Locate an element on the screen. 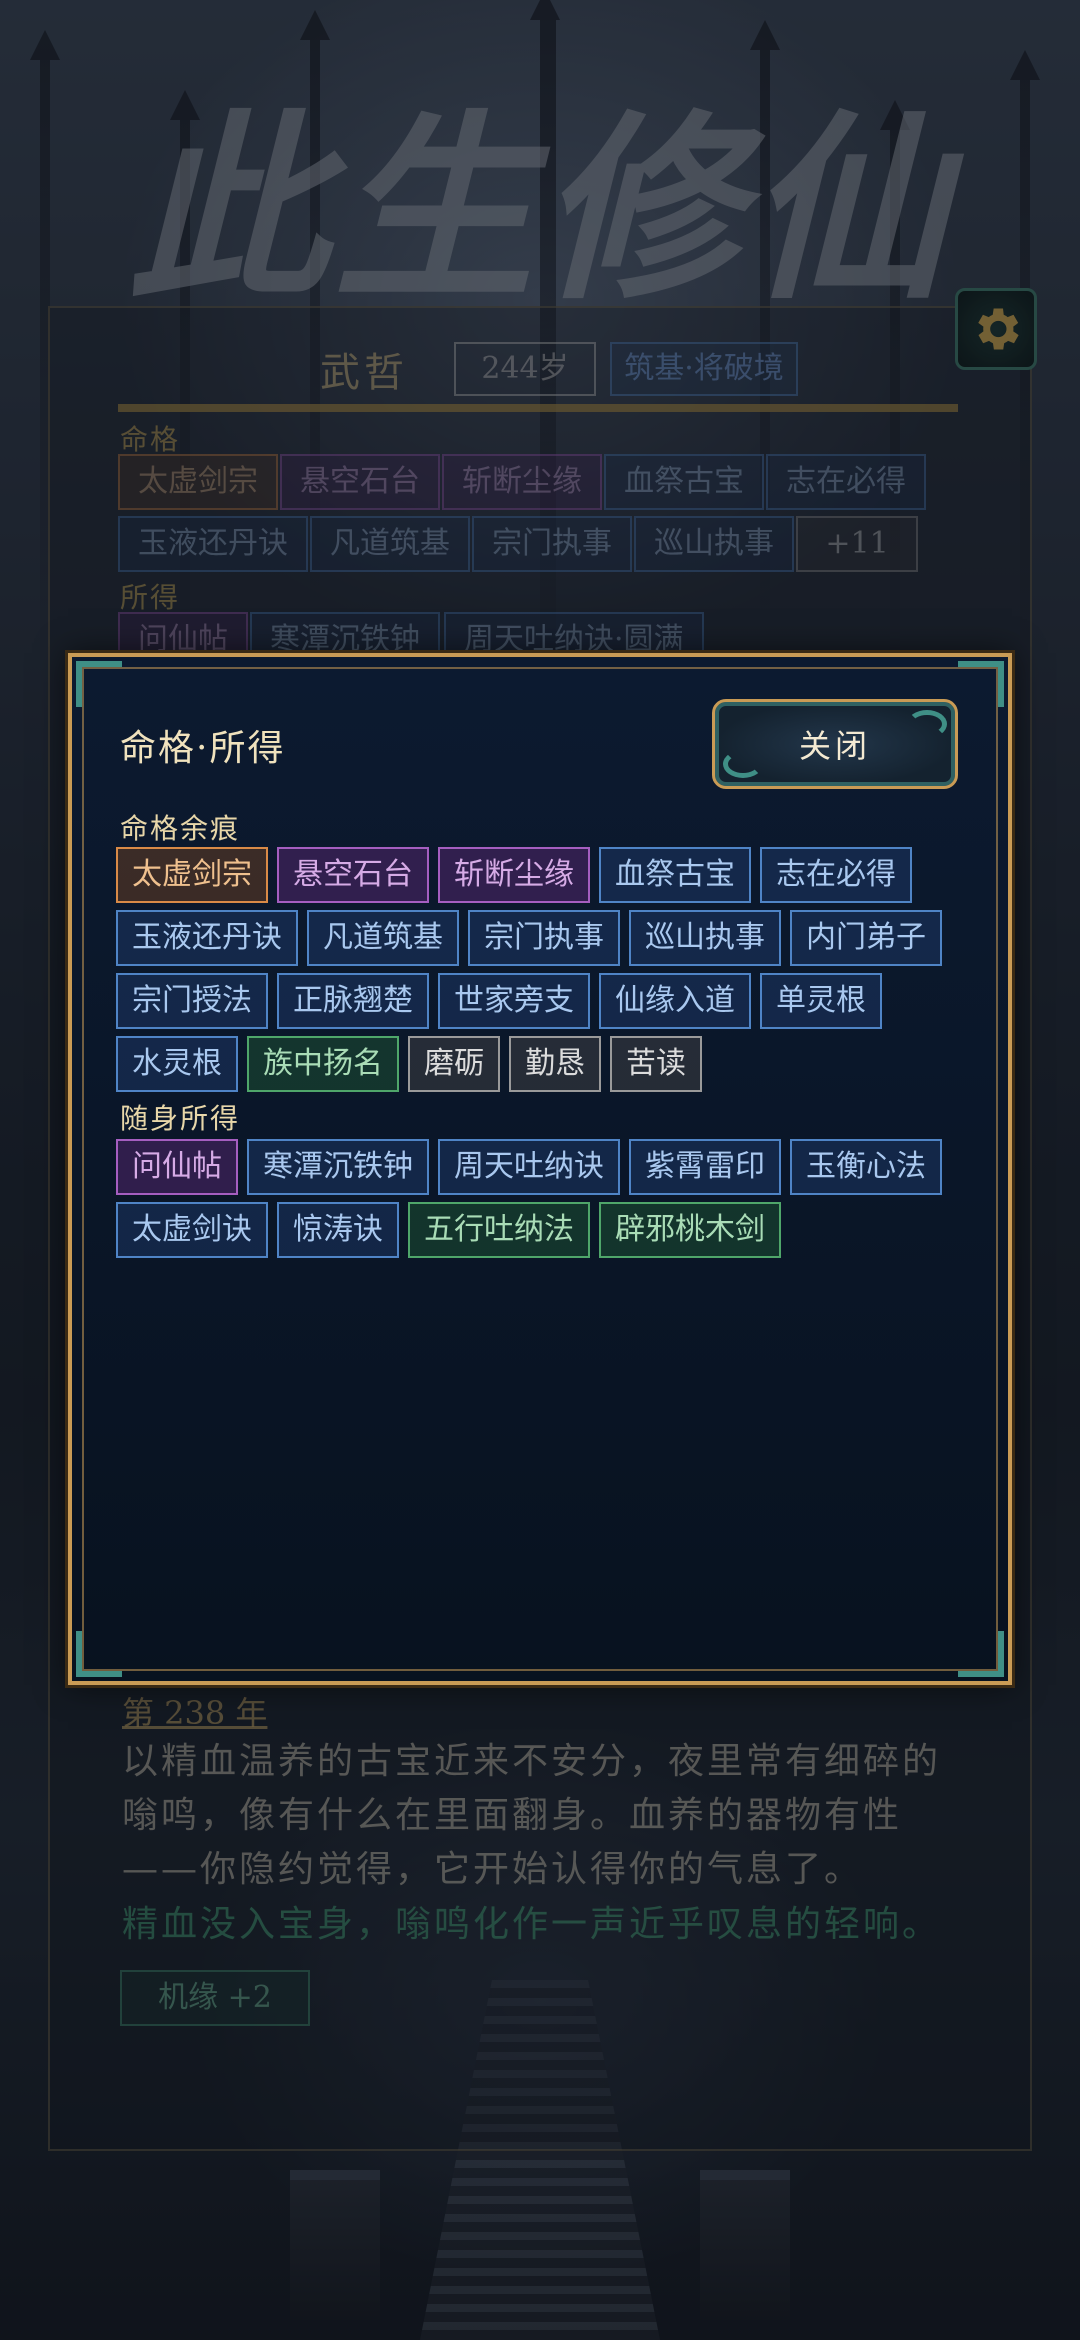 This screenshot has width=1080, height=2340. fate-tag: 宗门授法 is located at coordinates (192, 1001).